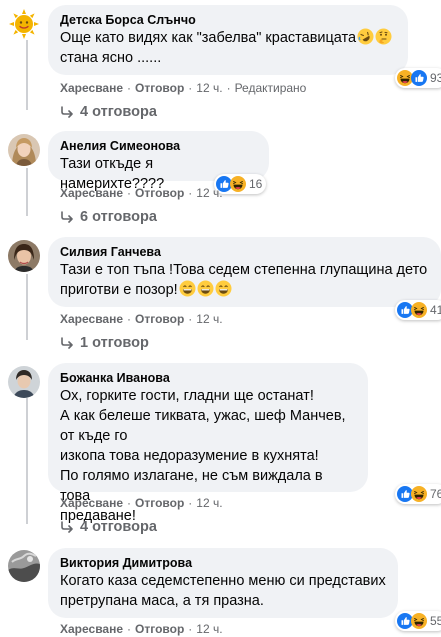  What do you see at coordinates (435, 78) in the screenshot?
I see `reaction-count: 93` at bounding box center [435, 78].